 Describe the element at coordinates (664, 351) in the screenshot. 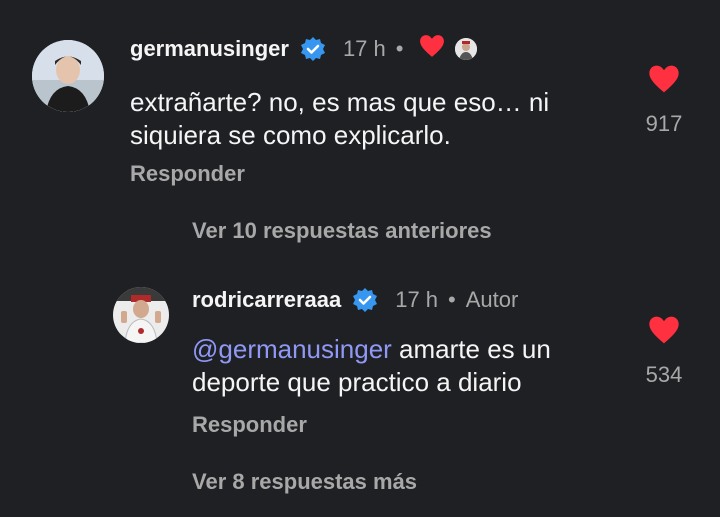

I see `reply-like-button: 534` at that location.